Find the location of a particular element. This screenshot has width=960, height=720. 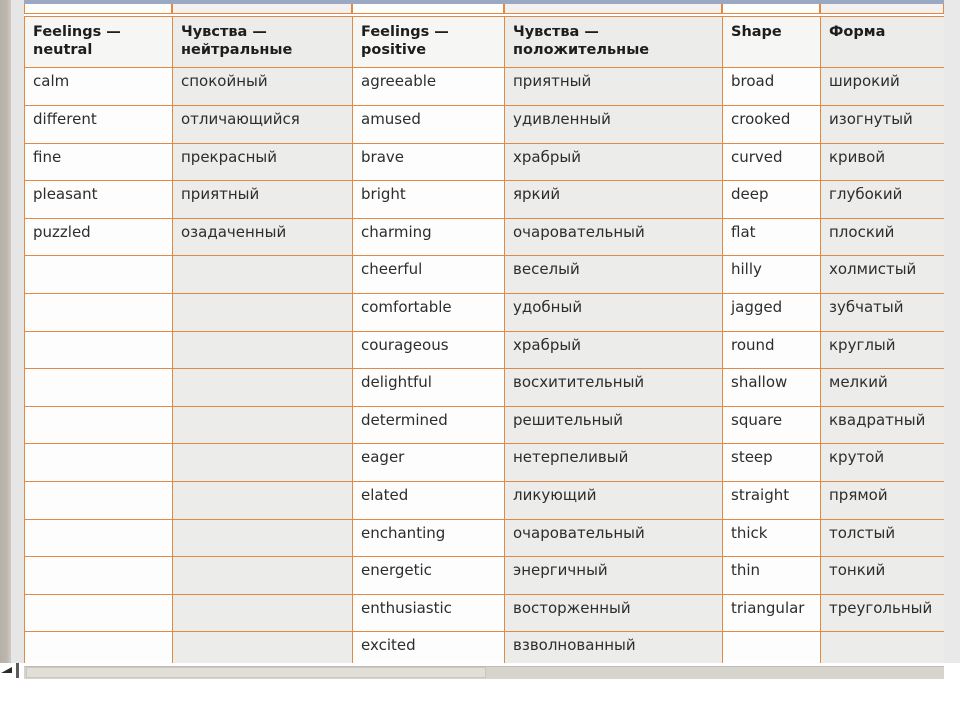

column-header-chuvstva-positive: Чувства — положительные is located at coordinates (613, 42).